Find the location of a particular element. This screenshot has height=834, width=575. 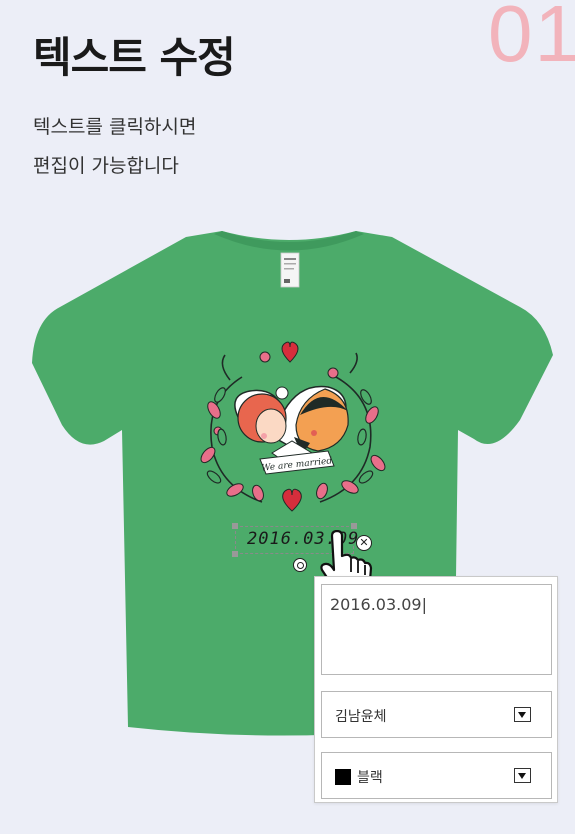

color-swatch is located at coordinates (343, 777).